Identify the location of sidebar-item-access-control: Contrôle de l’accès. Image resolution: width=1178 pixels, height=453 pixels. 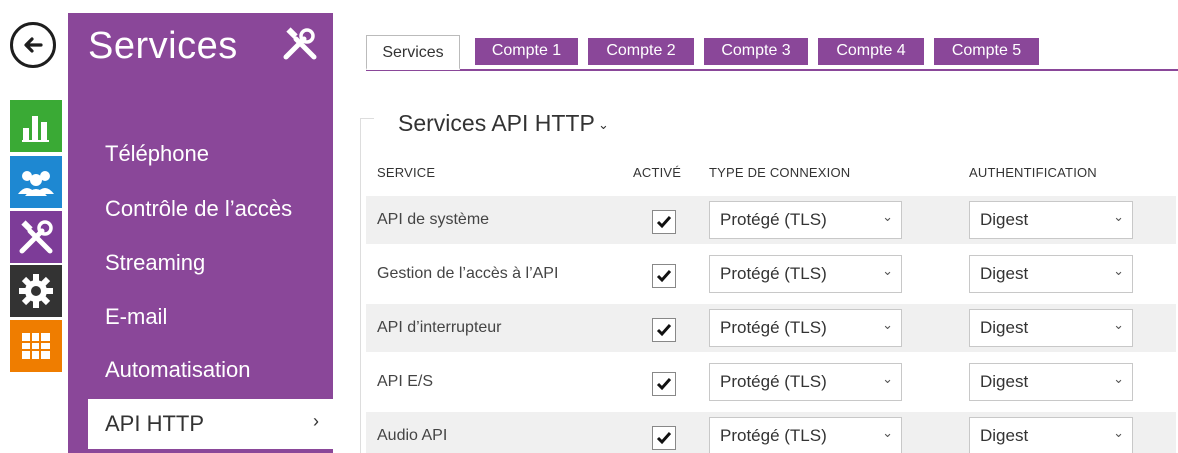
(198, 209).